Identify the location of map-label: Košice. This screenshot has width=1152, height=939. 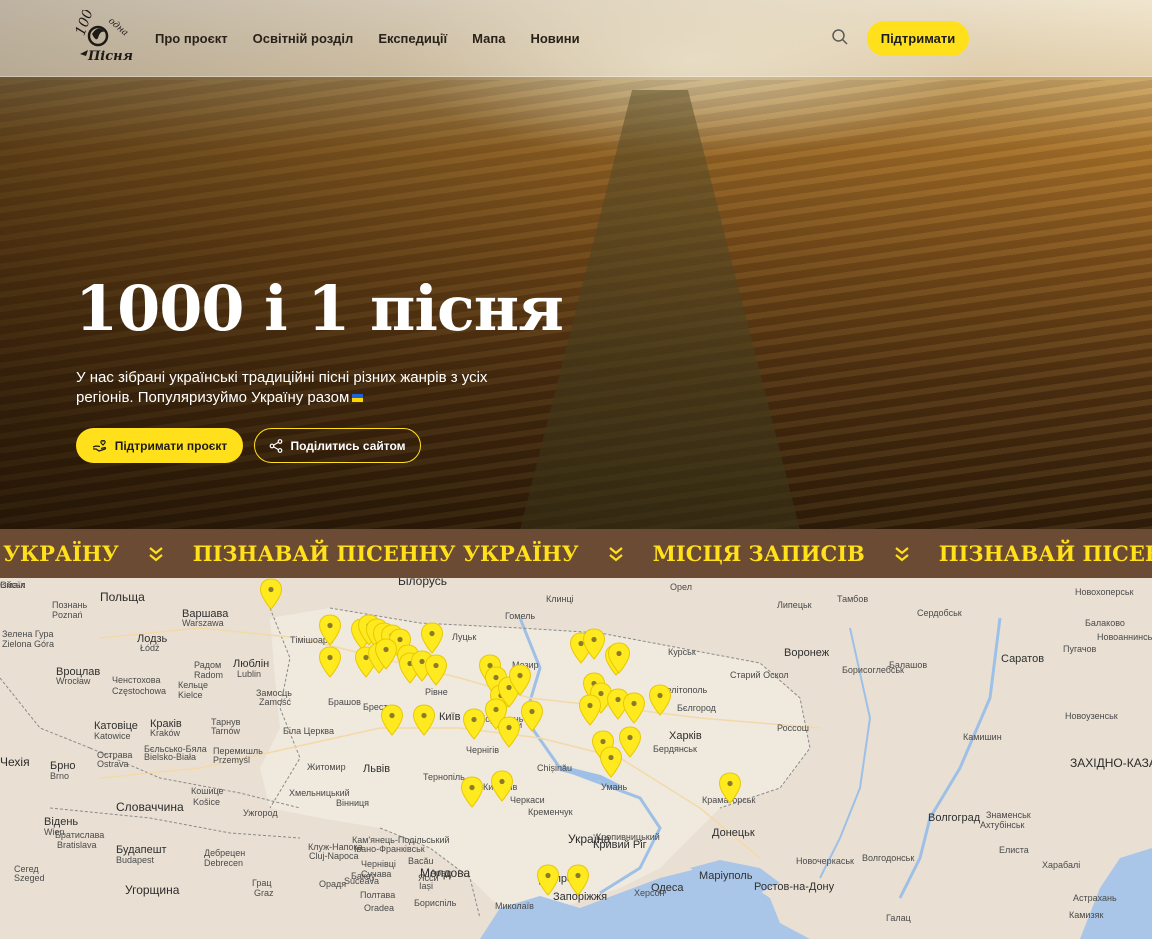
(207, 802).